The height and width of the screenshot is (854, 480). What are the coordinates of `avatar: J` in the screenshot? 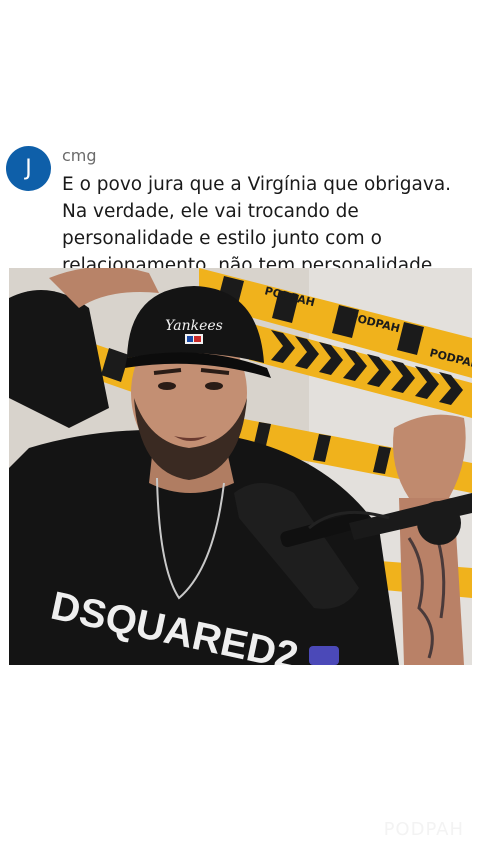 It's located at (28, 168).